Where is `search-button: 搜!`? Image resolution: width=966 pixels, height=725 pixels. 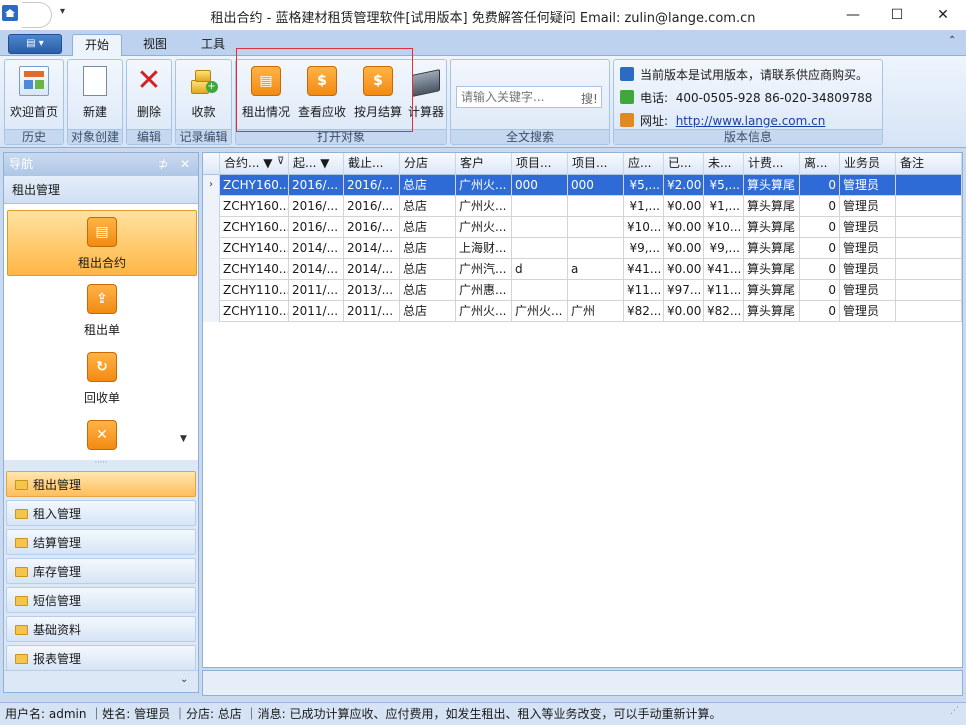 search-button: 搜! is located at coordinates (589, 98).